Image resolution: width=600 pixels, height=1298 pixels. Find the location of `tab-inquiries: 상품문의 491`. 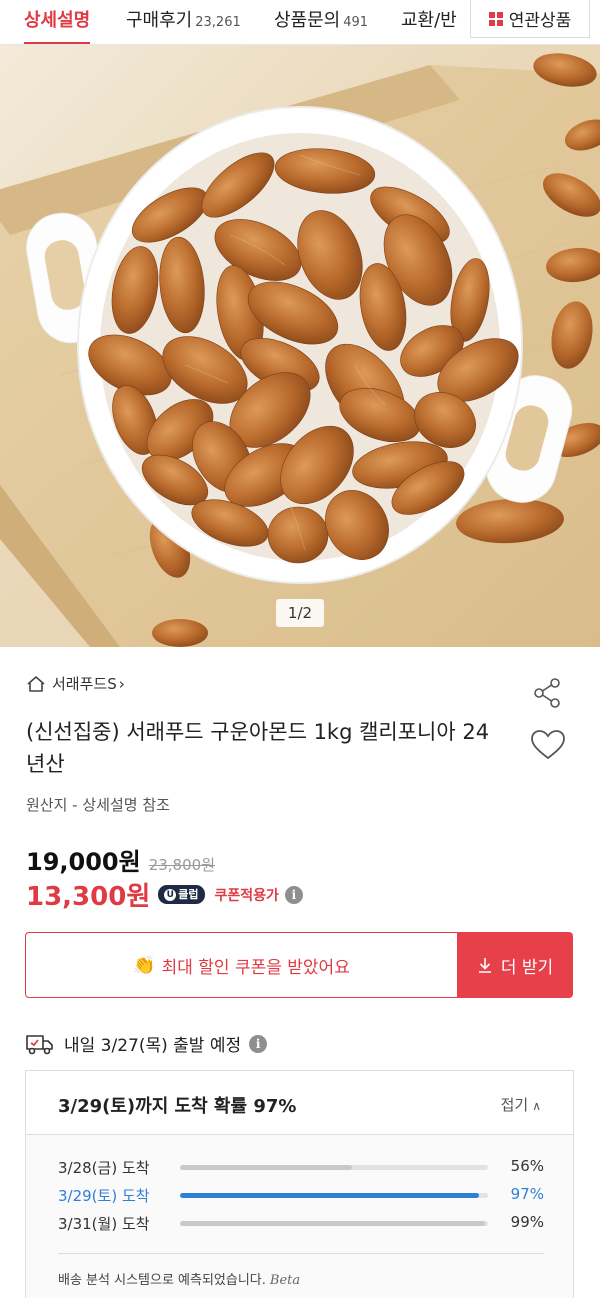

tab-inquiries: 상품문의 491 is located at coordinates (321, 21).